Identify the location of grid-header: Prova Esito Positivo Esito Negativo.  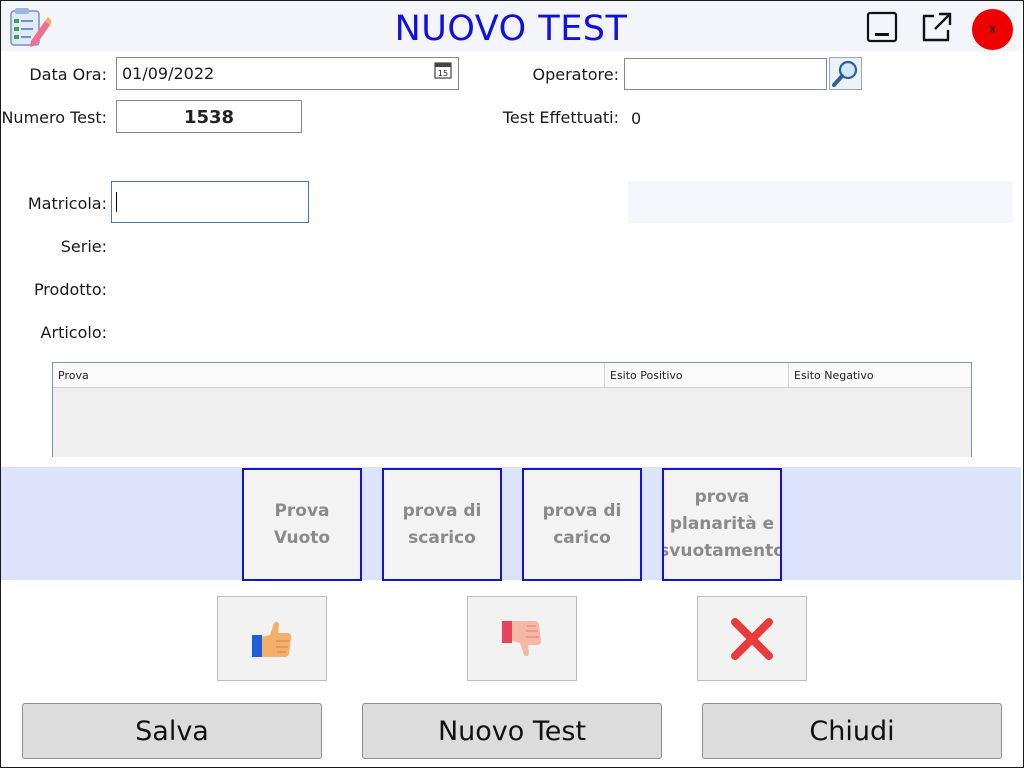
(512, 375).